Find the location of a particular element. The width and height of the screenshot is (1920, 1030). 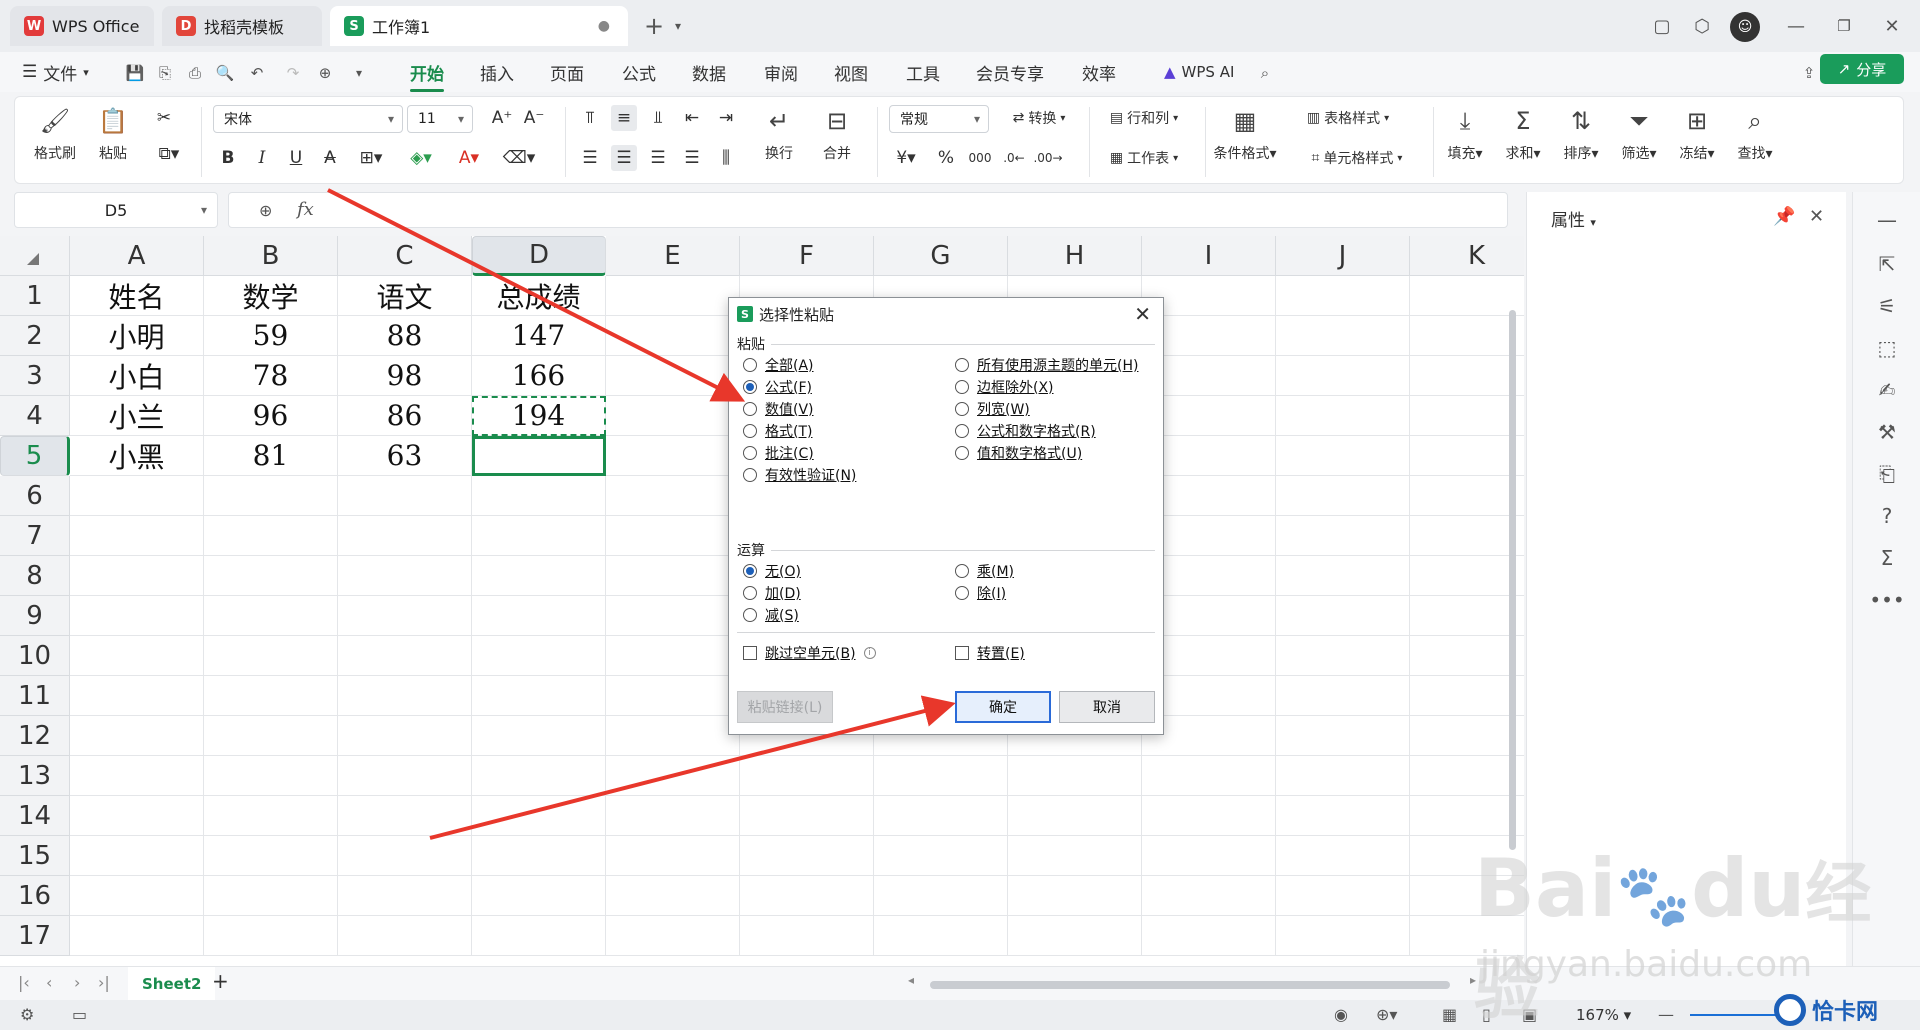

cell-b3: 78 is located at coordinates (271, 376).